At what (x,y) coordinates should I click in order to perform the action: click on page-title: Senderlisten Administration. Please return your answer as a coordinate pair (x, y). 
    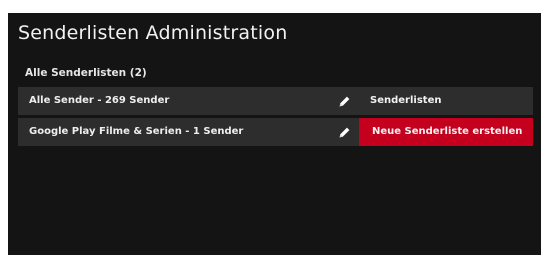
    Looking at the image, I should click on (153, 33).